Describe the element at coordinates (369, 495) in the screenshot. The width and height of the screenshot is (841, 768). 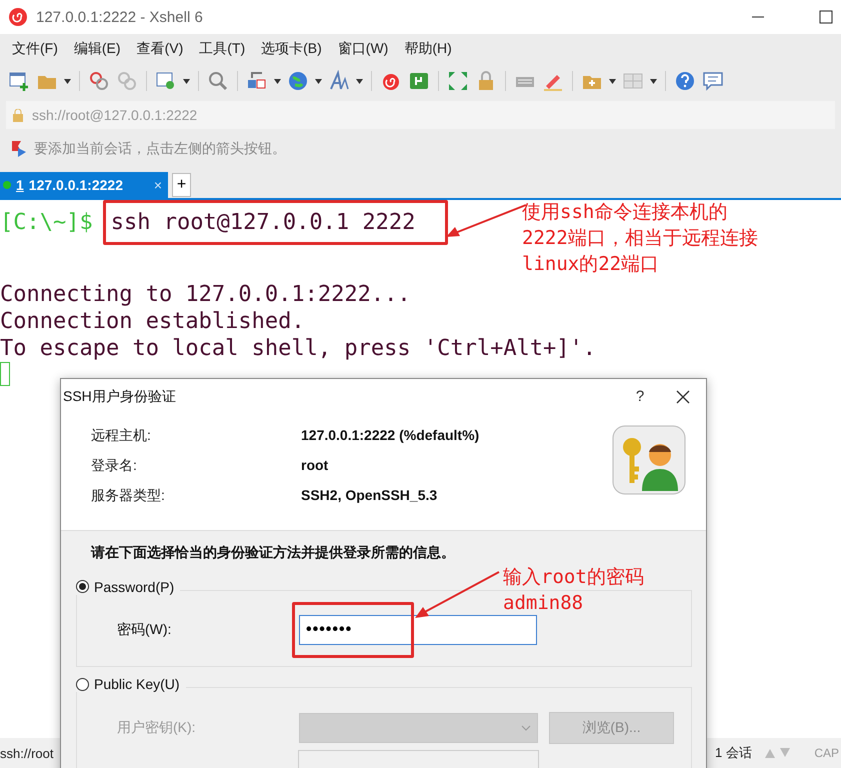
I see `info-value: SSH2, OpenSSH_5.3` at that location.